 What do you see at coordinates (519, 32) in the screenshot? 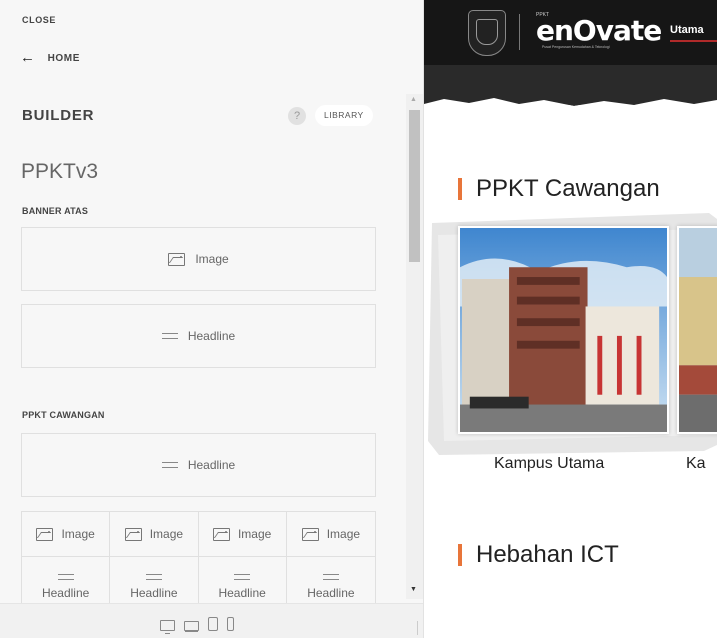
I see `header-divider` at bounding box center [519, 32].